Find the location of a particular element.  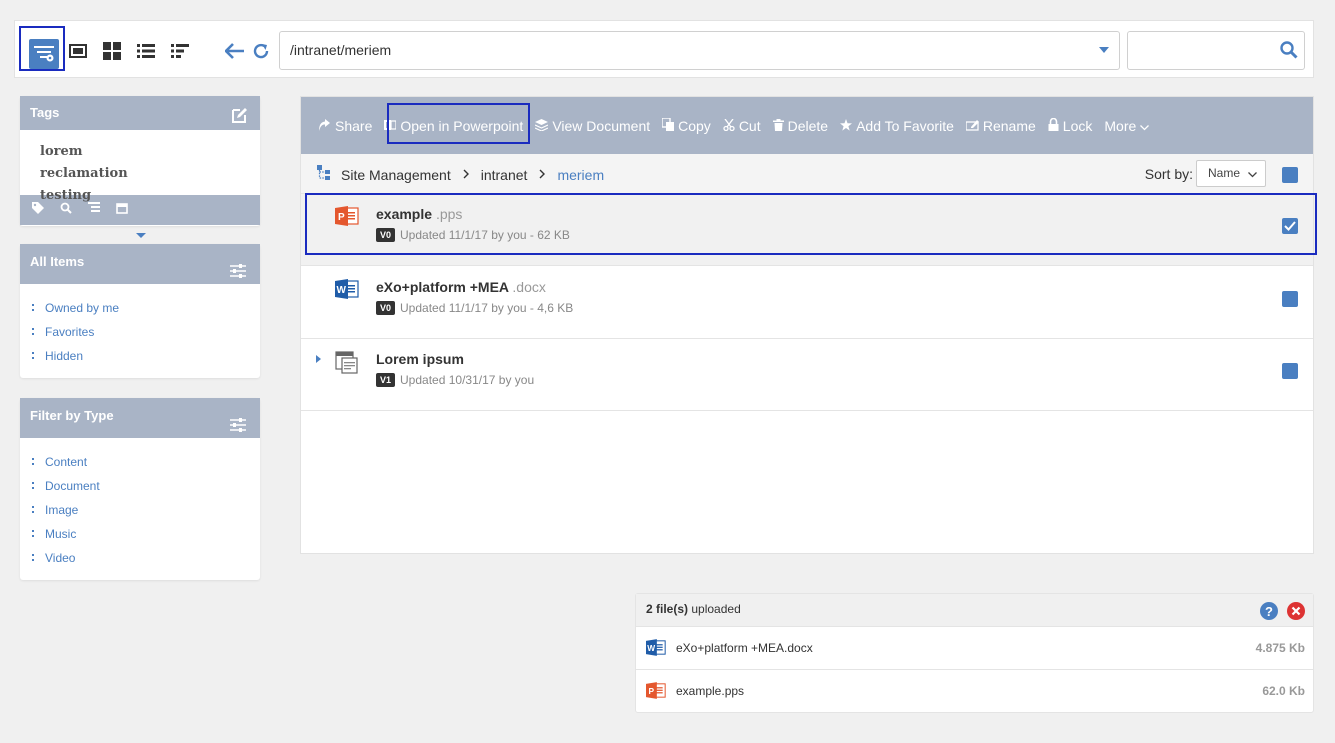

filter-list: Content Document Image Music Video is located at coordinates (140, 510).